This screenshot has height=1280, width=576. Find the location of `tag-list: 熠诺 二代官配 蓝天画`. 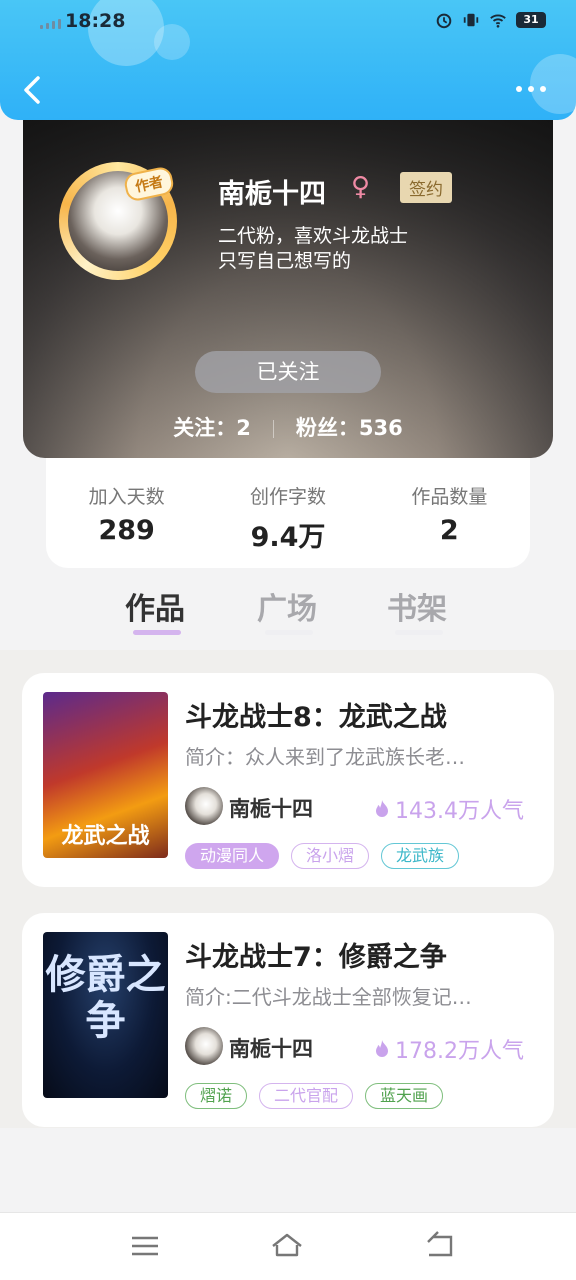

tag-list: 熠诺 二代官配 蓝天画 is located at coordinates (314, 1096).